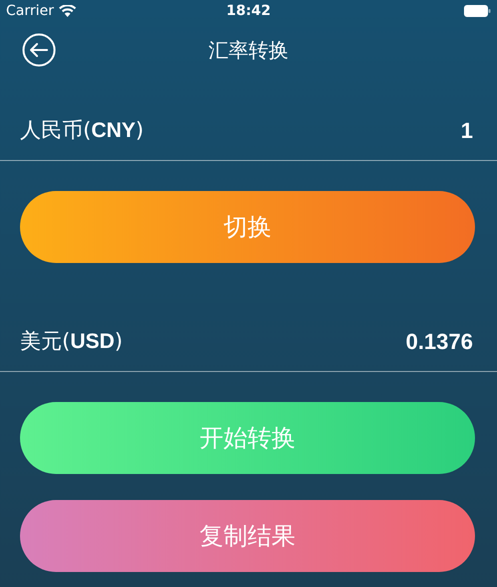 The image size is (497, 587). Describe the element at coordinates (30, 11) in the screenshot. I see `carrier-label: Carrier` at that location.